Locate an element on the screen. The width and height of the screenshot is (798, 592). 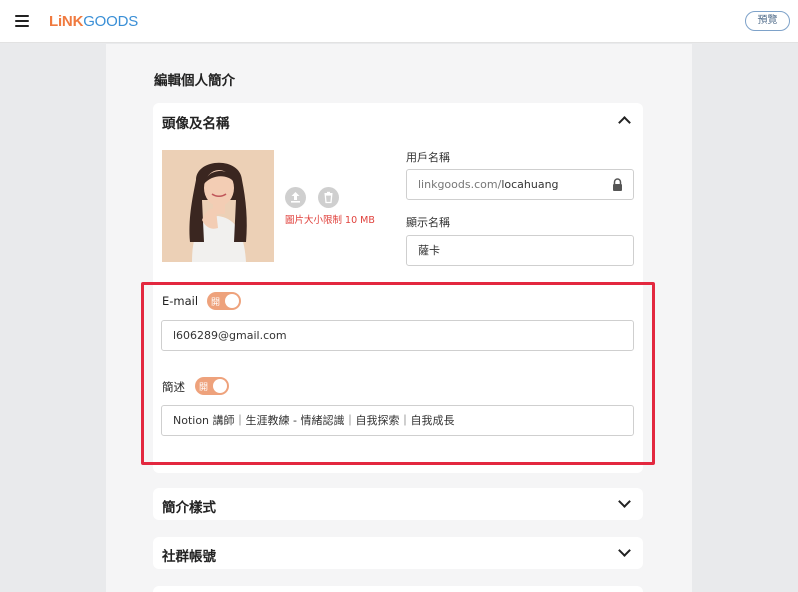
top-bar: LiNKGOODS 預覽 is located at coordinates (399, 21).